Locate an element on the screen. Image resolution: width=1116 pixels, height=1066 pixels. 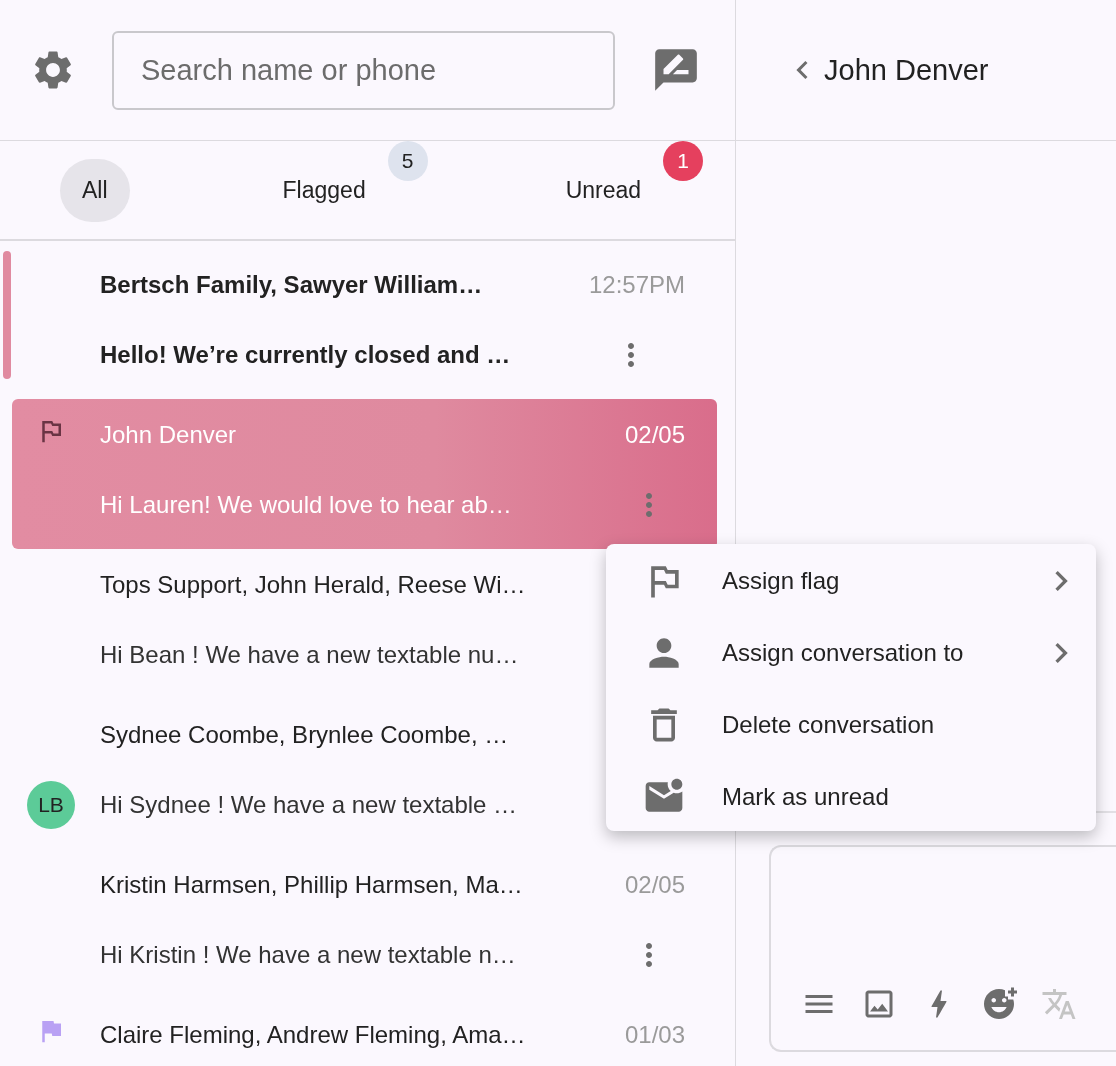
filter-tab: Flagged is located at coordinates (324, 190).